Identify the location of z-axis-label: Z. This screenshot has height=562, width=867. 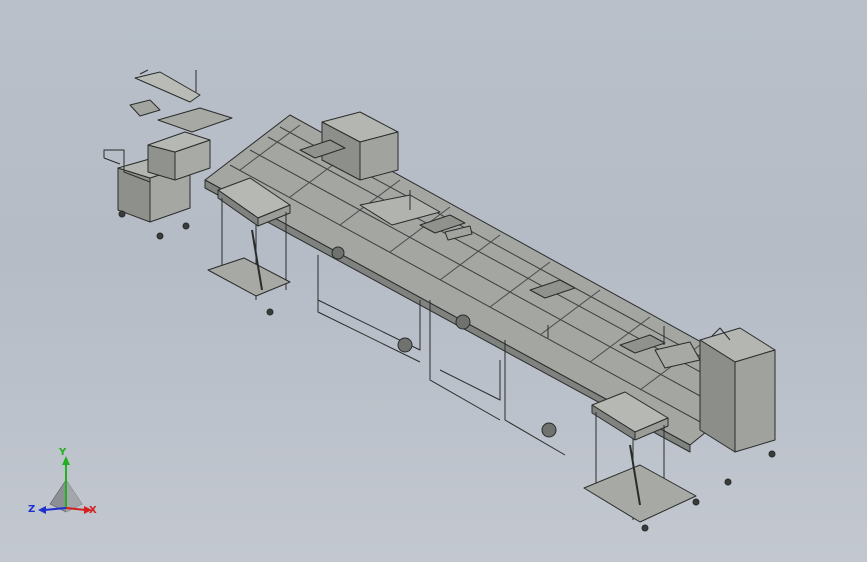
(32, 509).